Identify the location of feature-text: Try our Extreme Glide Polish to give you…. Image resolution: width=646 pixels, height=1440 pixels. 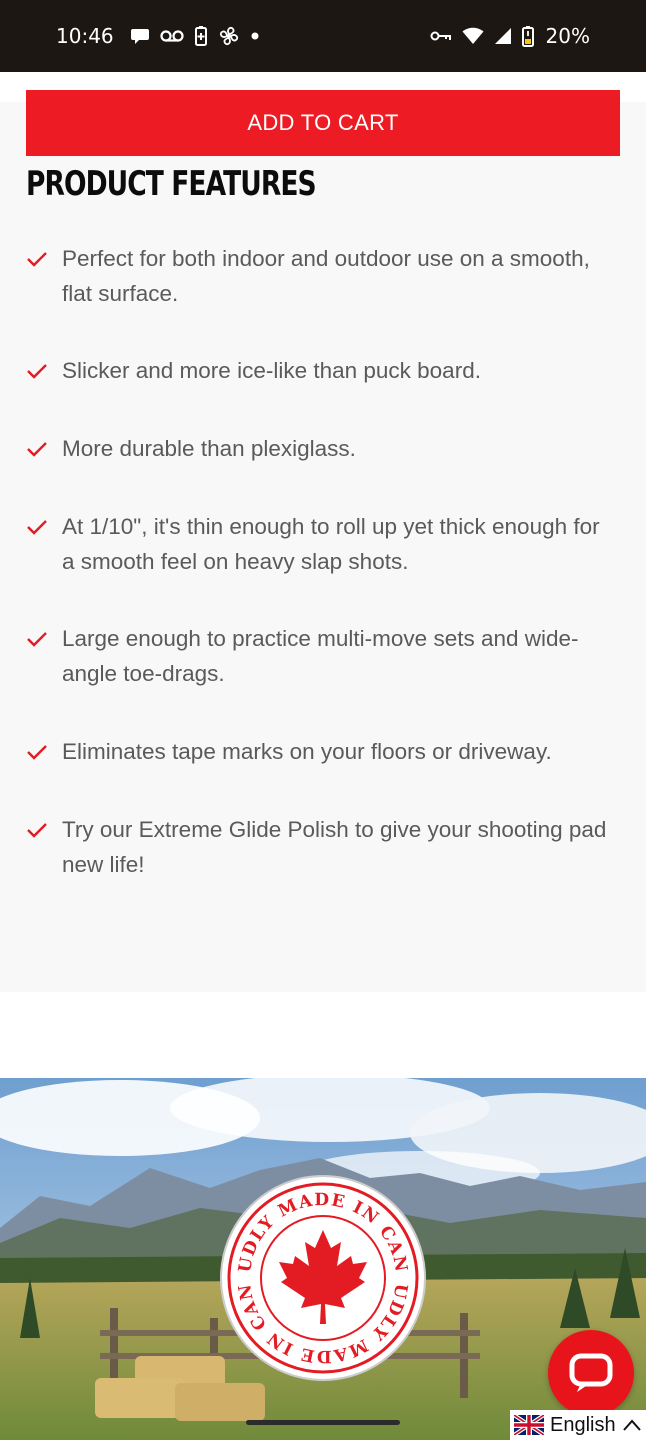
(342, 847).